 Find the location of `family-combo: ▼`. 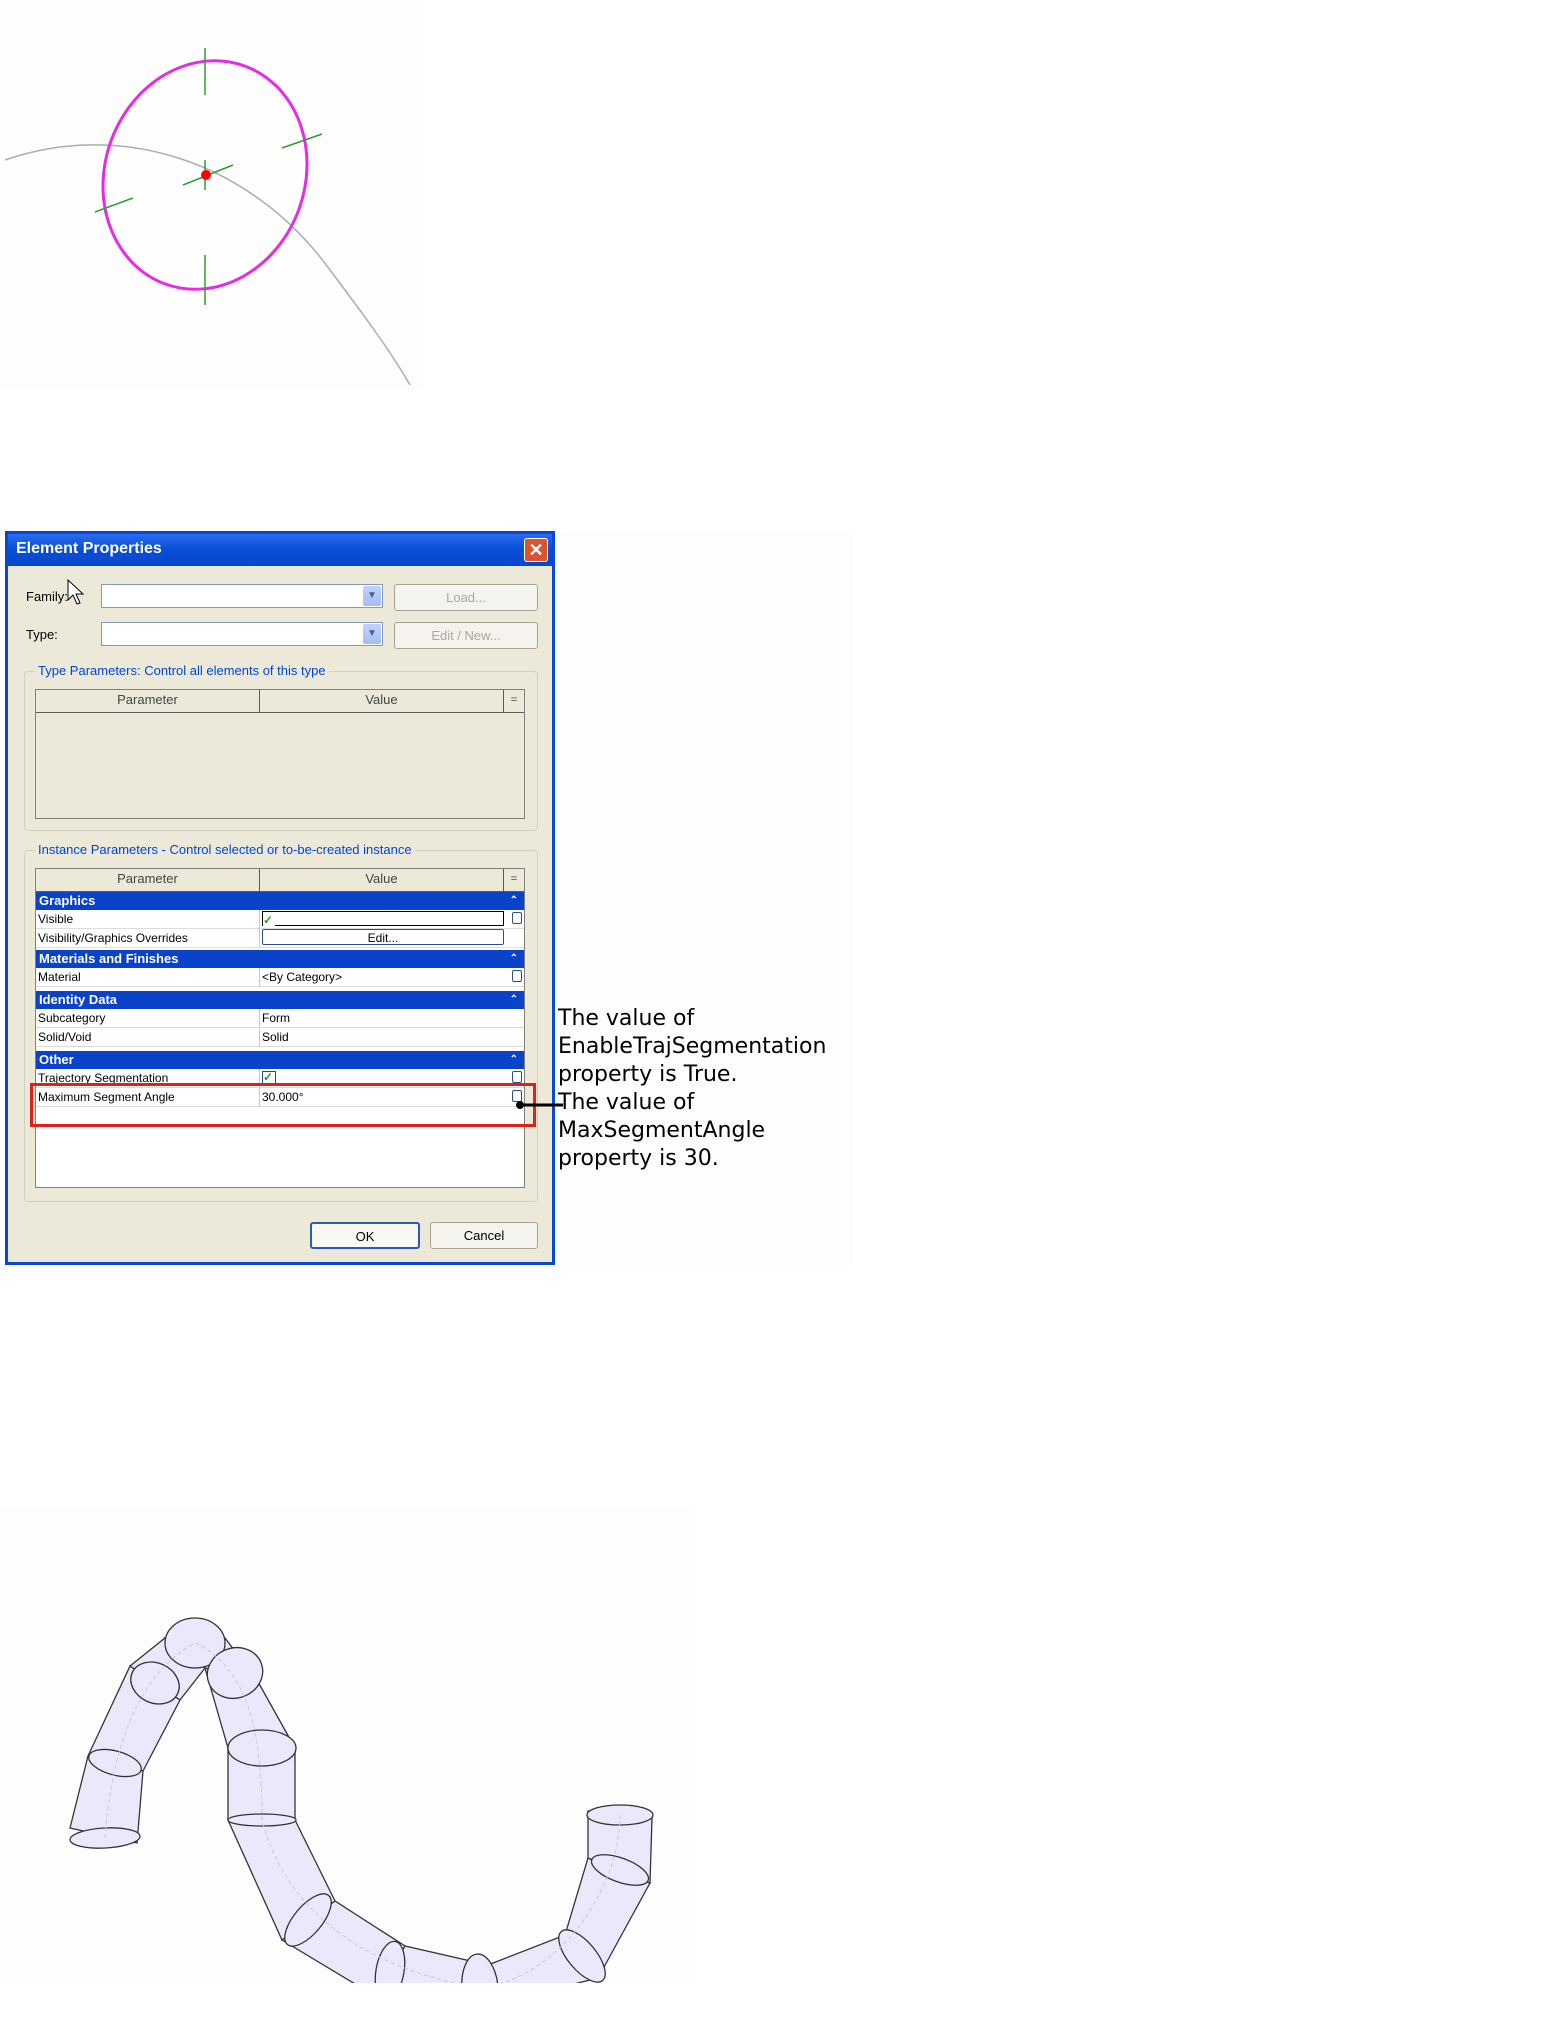

family-combo: ▼ is located at coordinates (242, 596).